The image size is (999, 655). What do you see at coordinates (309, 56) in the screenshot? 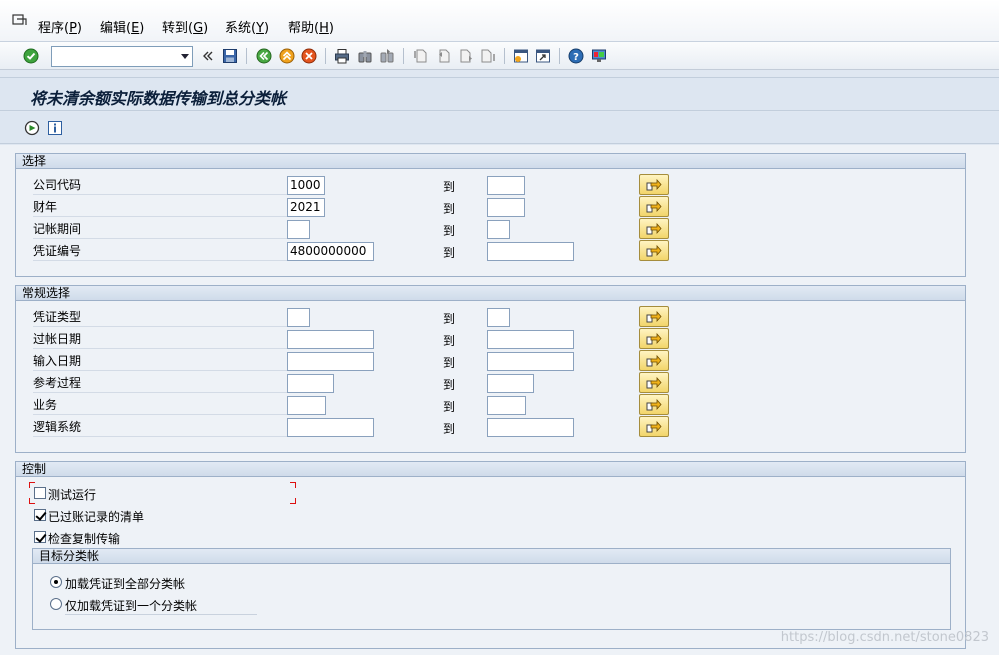
I see `cancel-icon` at bounding box center [309, 56].